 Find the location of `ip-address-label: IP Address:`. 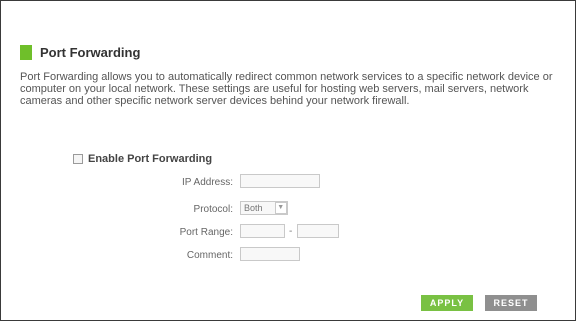

ip-address-label: IP Address: is located at coordinates (207, 182).